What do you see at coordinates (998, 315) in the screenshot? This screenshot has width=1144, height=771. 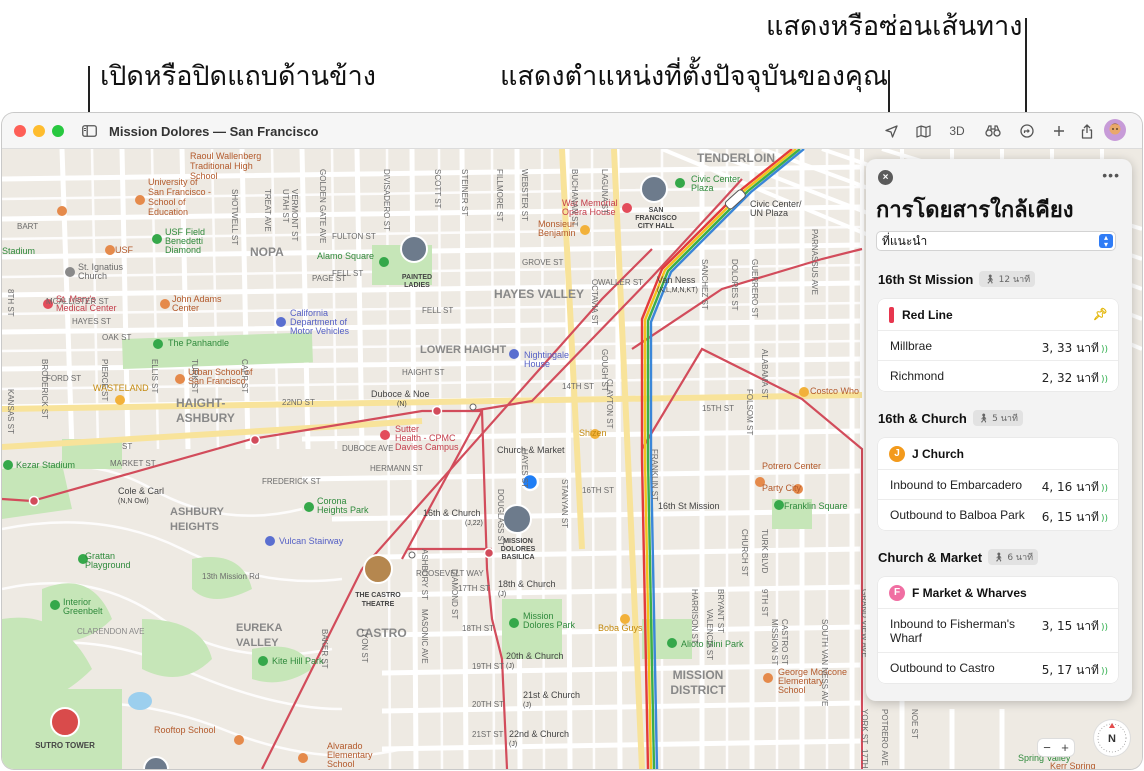 I see `line-row: Red Line 📌︎` at bounding box center [998, 315].